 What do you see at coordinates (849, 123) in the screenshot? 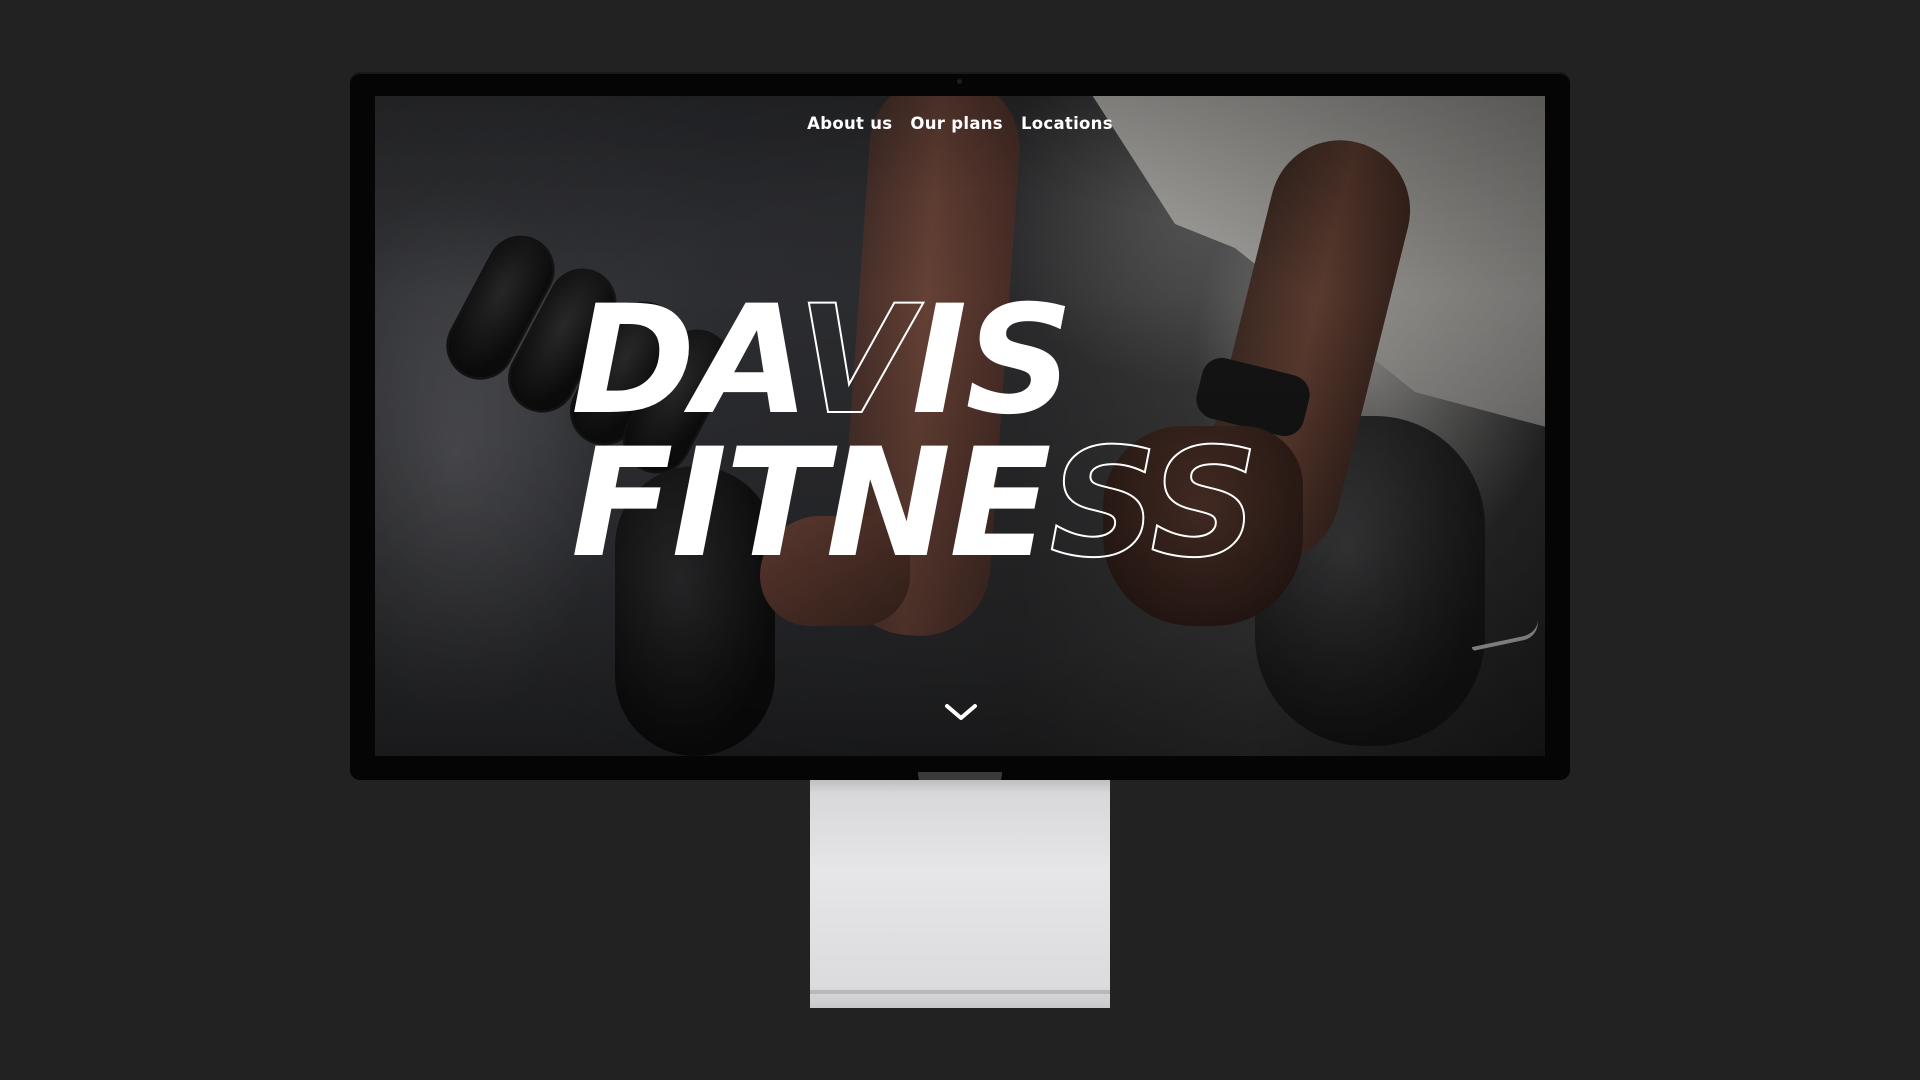
I see `nav-link-about-us: About us` at bounding box center [849, 123].